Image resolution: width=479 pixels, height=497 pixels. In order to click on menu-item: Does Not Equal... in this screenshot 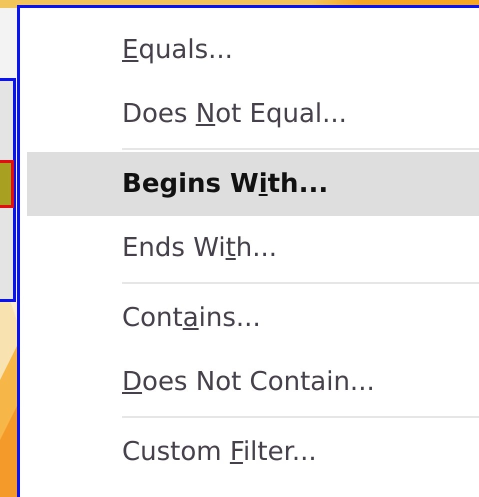, I will do `click(253, 114)`.